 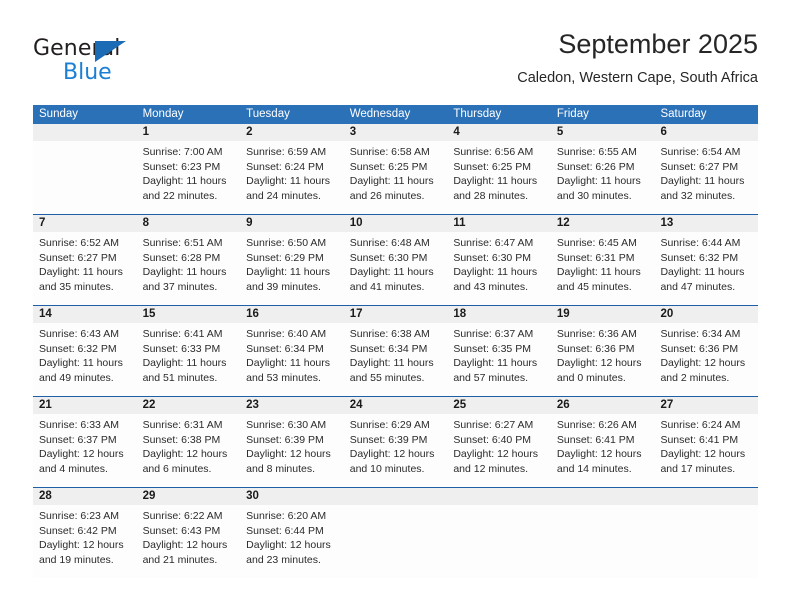 What do you see at coordinates (695, 377) in the screenshot?
I see `daylight-text-line2: and 2 minutes.` at bounding box center [695, 377].